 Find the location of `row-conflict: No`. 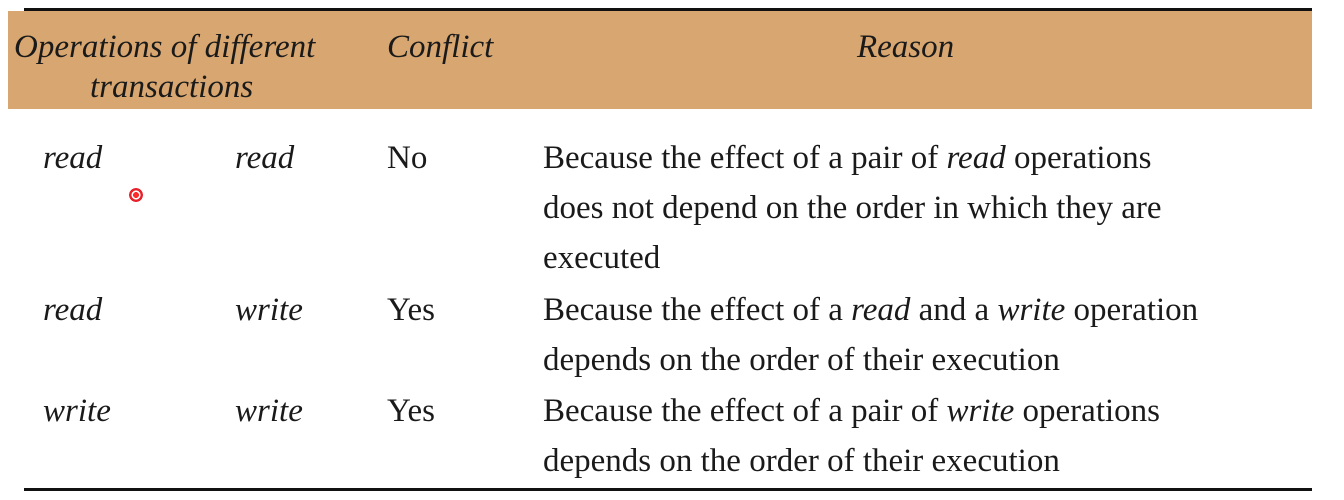

row-conflict: No is located at coordinates (407, 158).